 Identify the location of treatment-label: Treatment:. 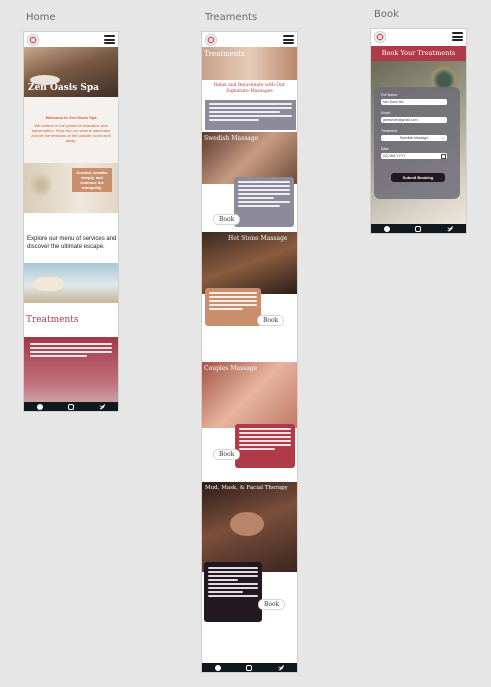
(389, 131).